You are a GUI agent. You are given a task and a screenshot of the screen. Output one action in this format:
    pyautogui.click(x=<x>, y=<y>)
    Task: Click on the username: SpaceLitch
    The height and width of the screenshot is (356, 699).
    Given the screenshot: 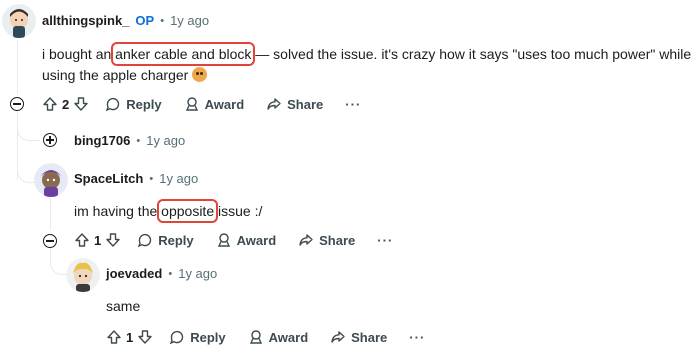 What is the action you would take?
    pyautogui.click(x=108, y=178)
    